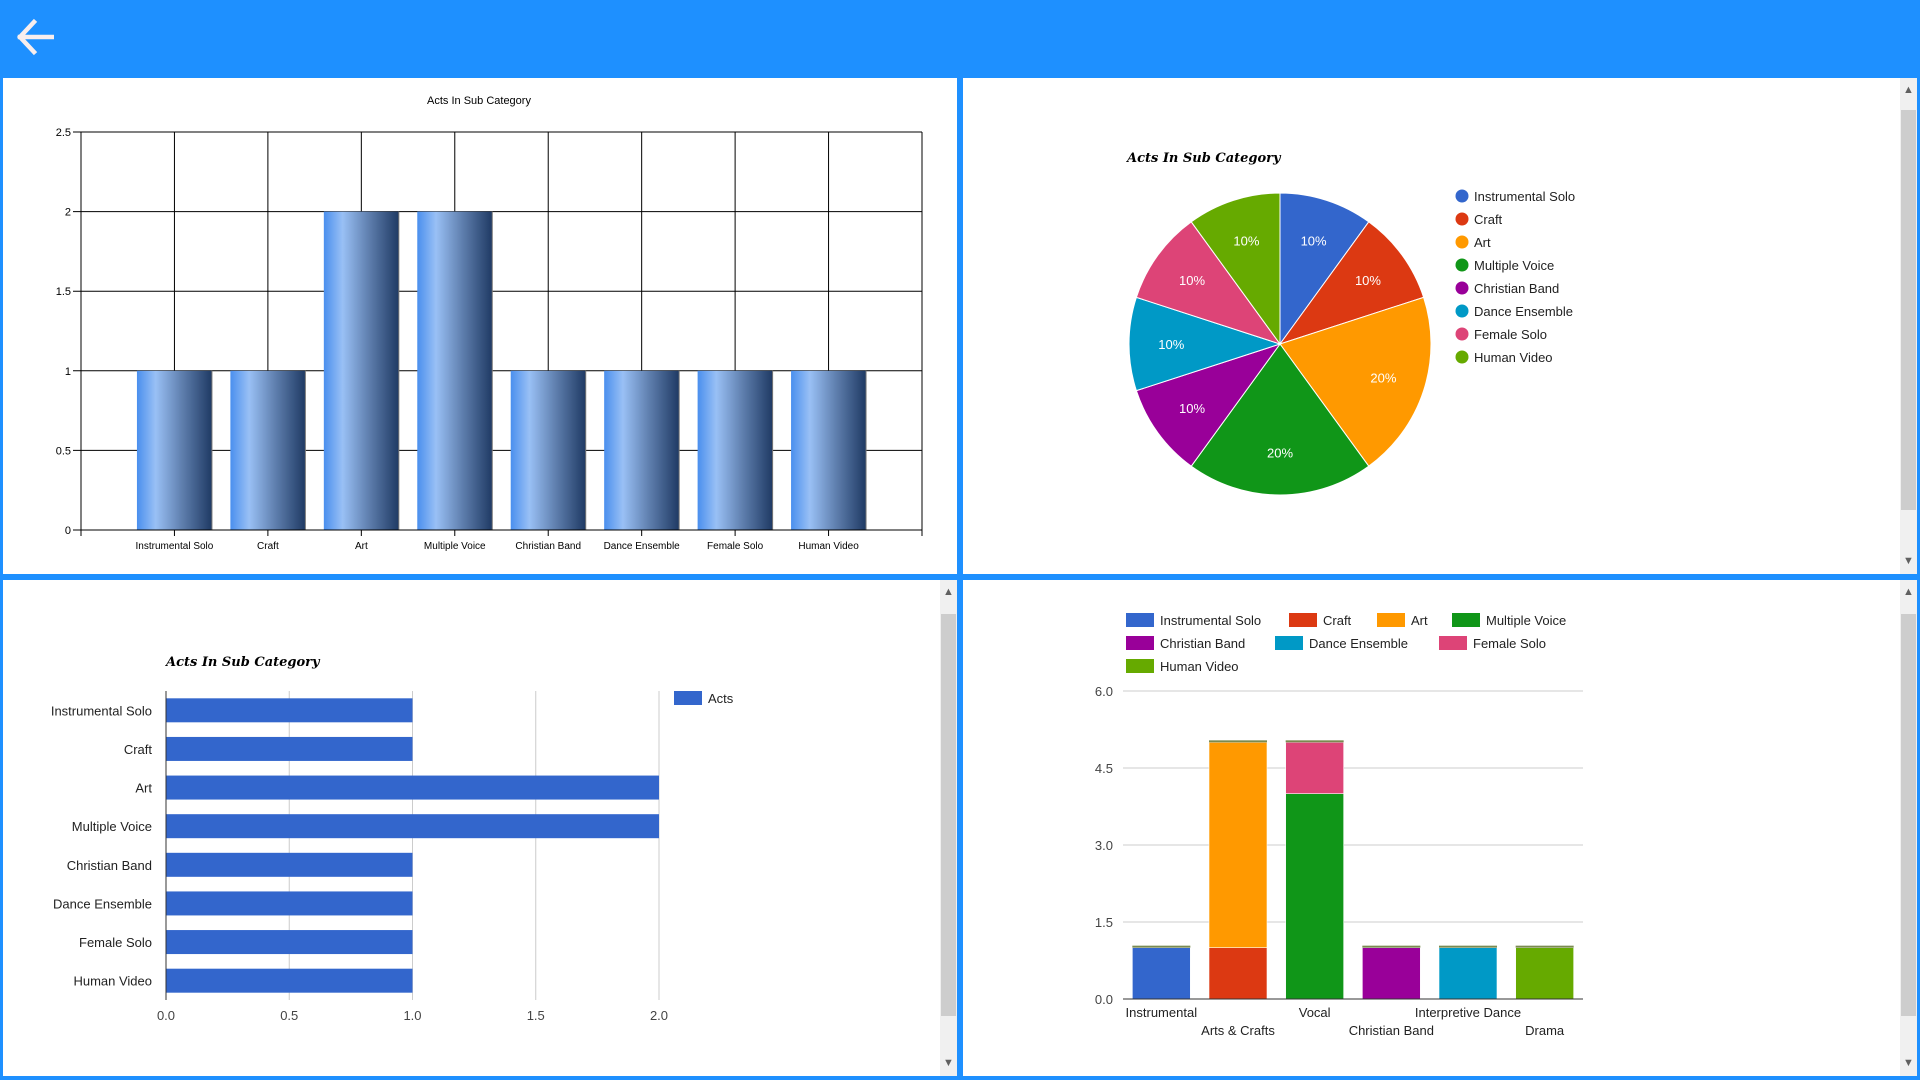  I want to click on x-tick-label: Female Solo, so click(735, 546).